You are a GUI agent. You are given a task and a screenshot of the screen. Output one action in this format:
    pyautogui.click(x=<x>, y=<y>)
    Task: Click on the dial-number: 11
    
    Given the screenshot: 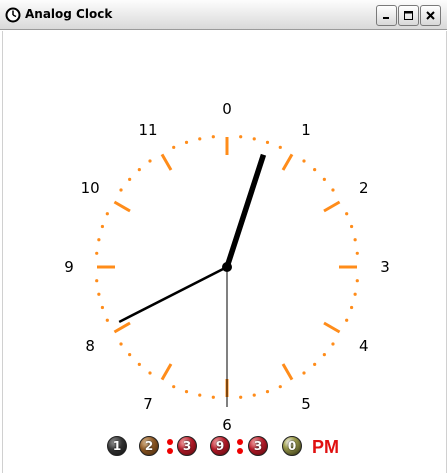 What is the action you would take?
    pyautogui.click(x=147, y=130)
    